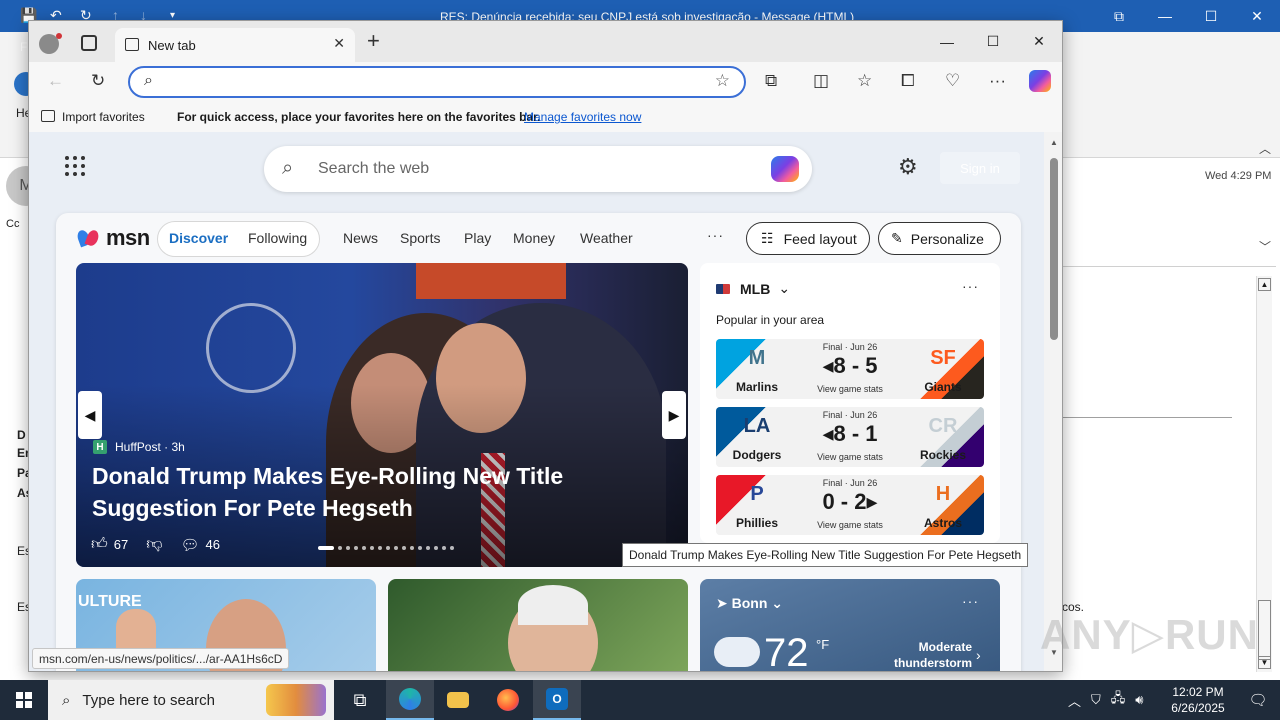  Describe the element at coordinates (154, 544) in the screenshot. I see `dislike-icon: 👎︎` at that location.